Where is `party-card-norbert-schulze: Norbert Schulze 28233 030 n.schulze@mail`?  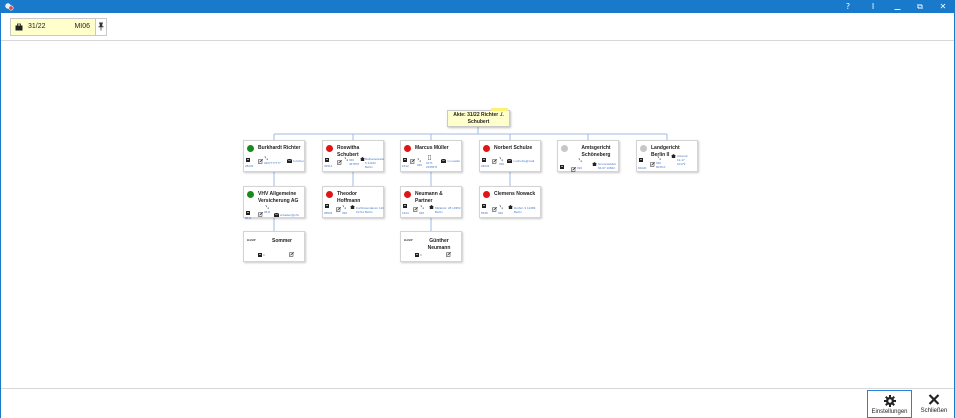
party-card-norbert-schulze: Norbert Schulze 28233 030 n.schulze@mail is located at coordinates (510, 156).